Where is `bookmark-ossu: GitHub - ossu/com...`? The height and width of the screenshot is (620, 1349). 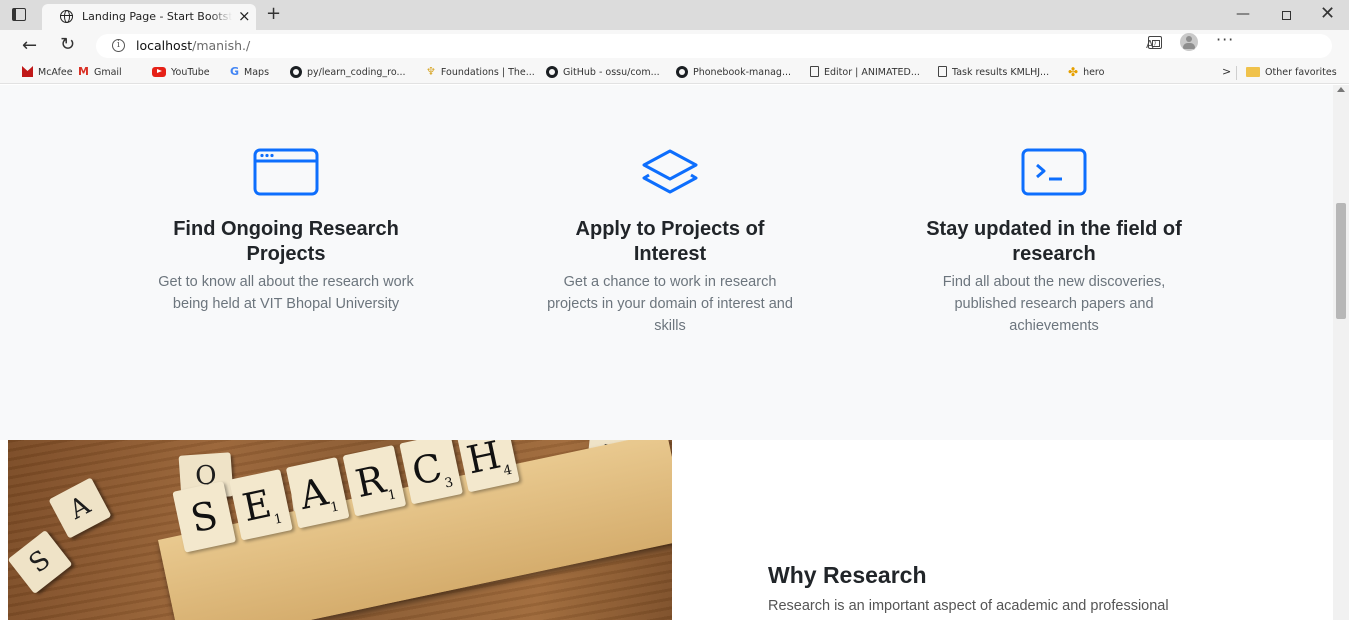 bookmark-ossu: GitHub - ossu/com... is located at coordinates (603, 73).